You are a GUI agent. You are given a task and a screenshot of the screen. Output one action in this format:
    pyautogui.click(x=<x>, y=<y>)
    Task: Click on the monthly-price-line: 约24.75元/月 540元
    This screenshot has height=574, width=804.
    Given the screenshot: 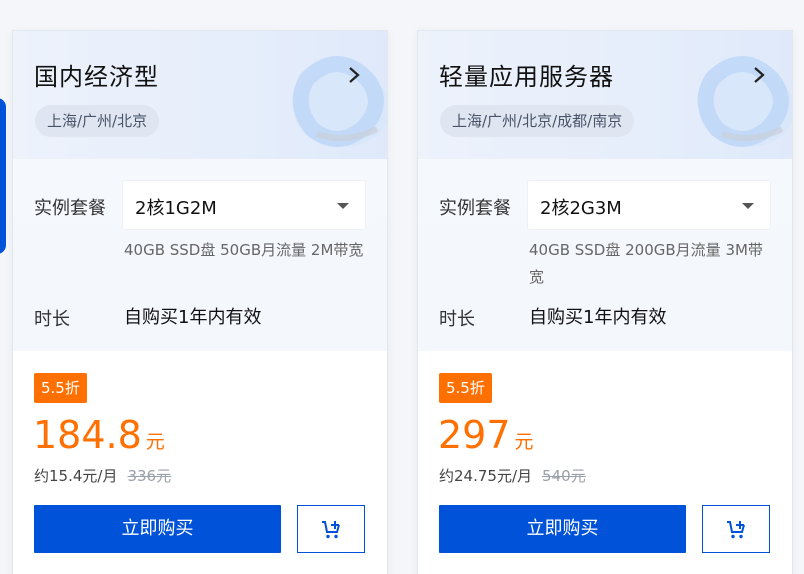 What is the action you would take?
    pyautogui.click(x=512, y=475)
    